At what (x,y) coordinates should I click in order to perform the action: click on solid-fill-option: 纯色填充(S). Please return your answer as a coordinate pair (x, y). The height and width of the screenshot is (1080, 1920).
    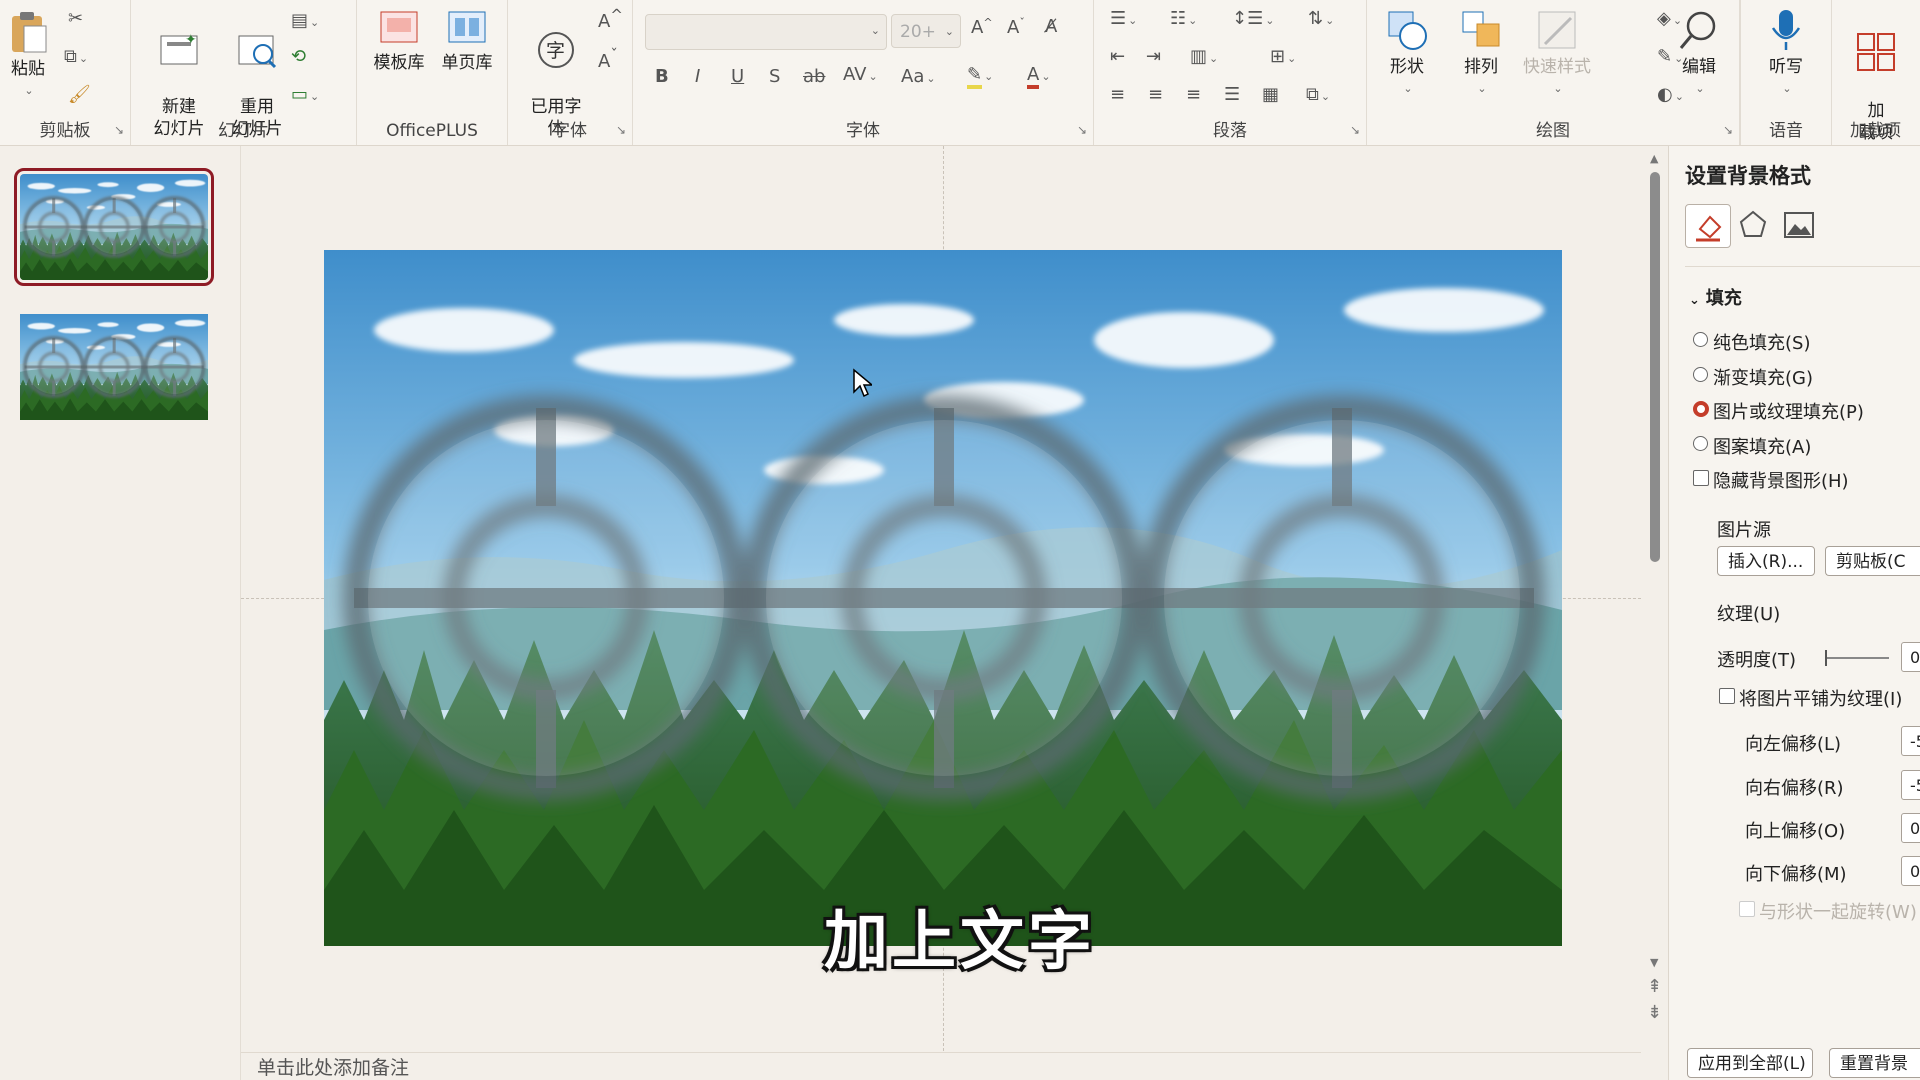
    Looking at the image, I should click on (1752, 342).